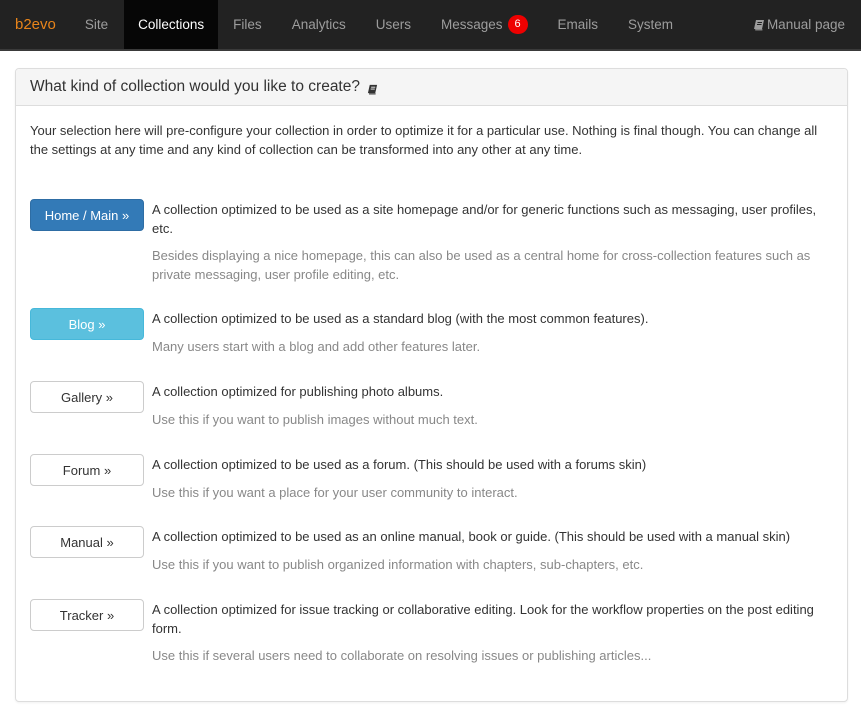 This screenshot has height=720, width=861. What do you see at coordinates (650, 24) in the screenshot?
I see `nav-item-system: System` at bounding box center [650, 24].